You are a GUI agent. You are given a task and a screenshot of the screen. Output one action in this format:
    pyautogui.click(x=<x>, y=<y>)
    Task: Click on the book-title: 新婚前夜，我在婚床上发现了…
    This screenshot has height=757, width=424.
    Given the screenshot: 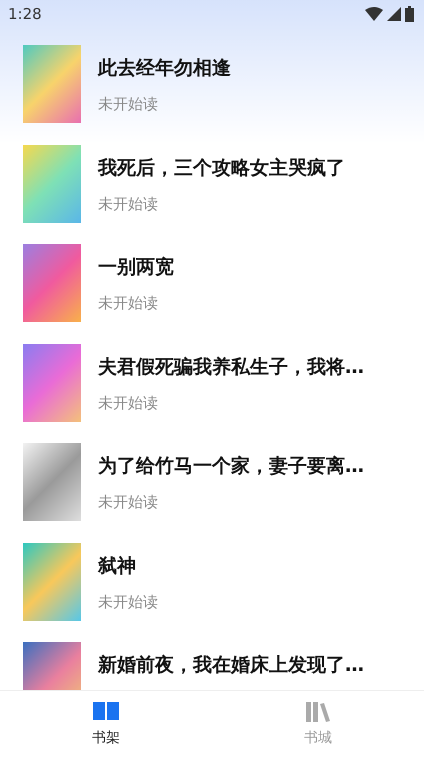 What is the action you would take?
    pyautogui.click(x=231, y=665)
    